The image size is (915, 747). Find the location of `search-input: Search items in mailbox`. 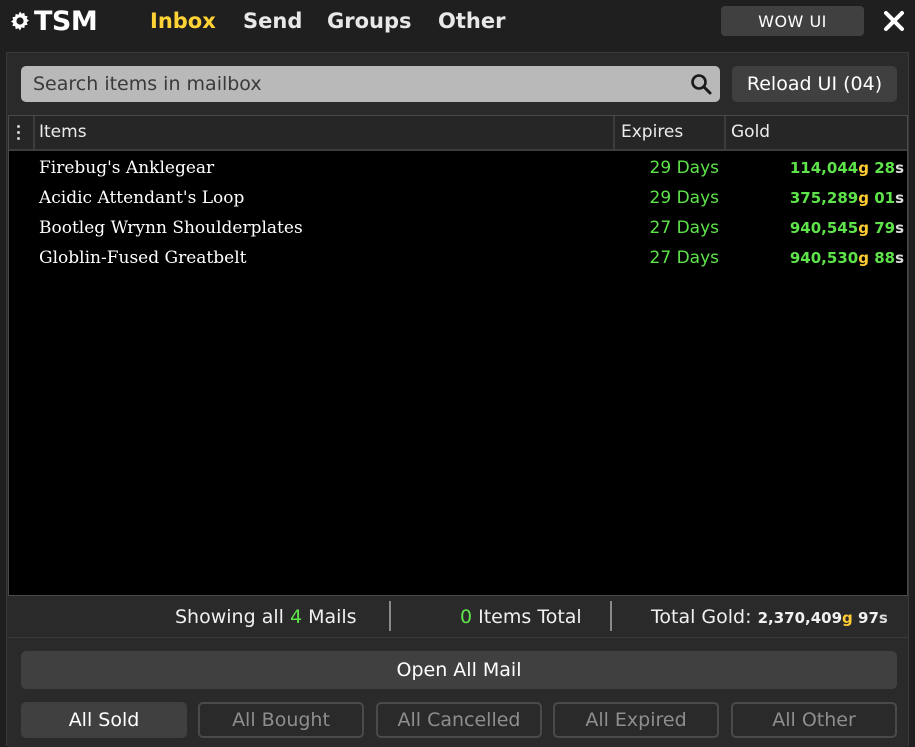

search-input: Search items in mailbox is located at coordinates (370, 84).